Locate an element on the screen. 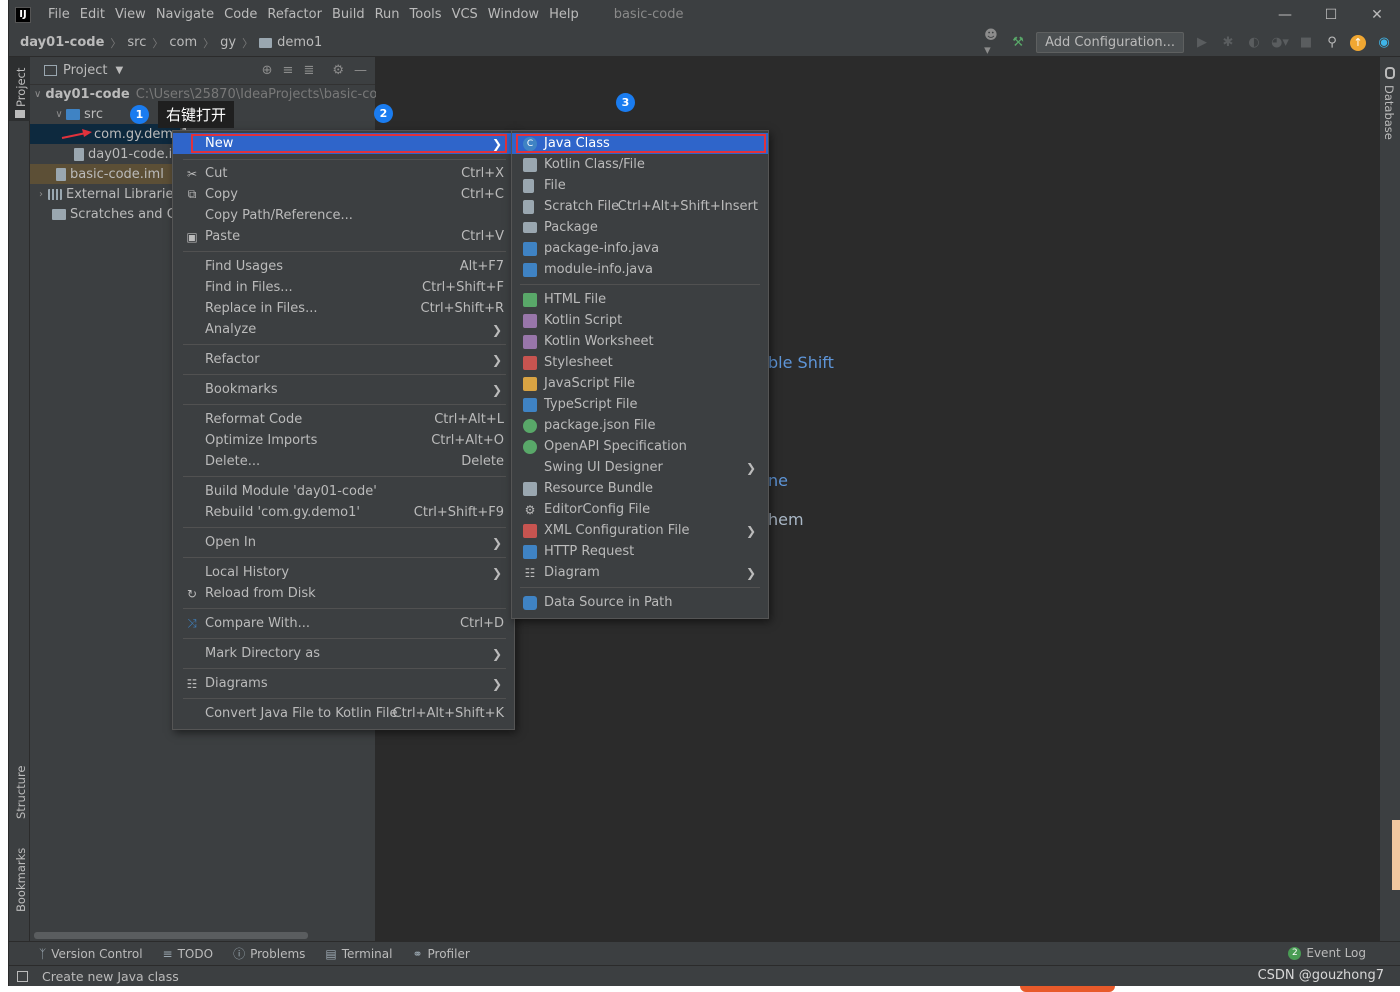 Image resolution: width=1400 pixels, height=992 pixels. submenu-editorconfig: ⚙ EditorConfig File is located at coordinates (640, 509).